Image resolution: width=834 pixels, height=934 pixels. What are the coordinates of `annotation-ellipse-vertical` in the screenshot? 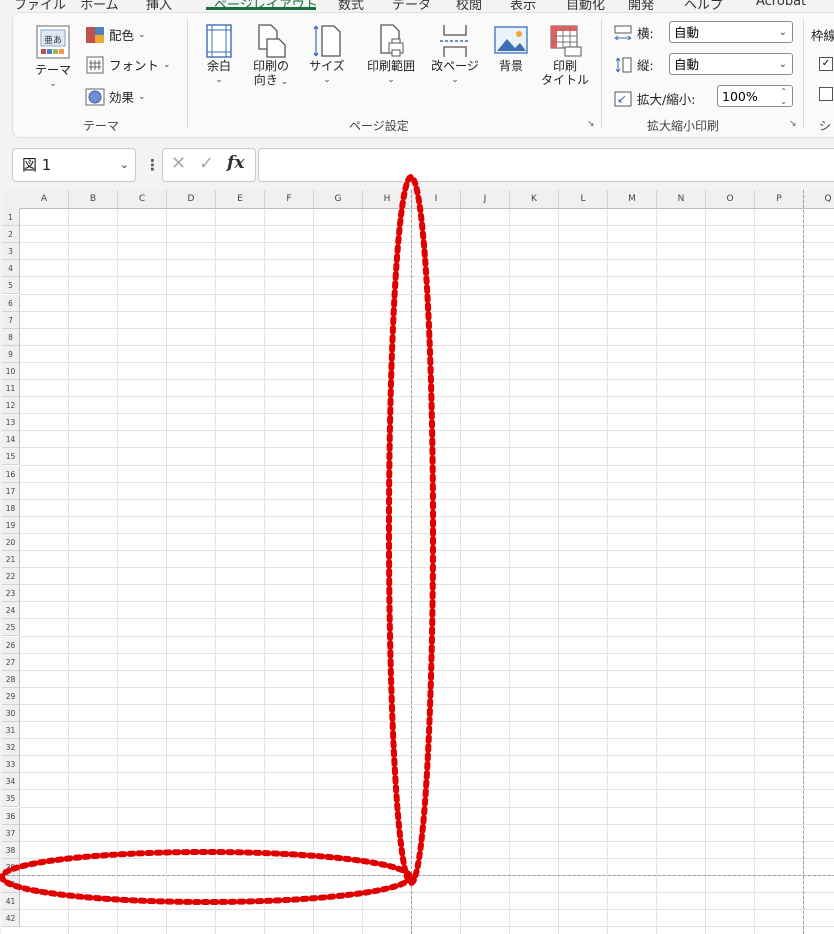 It's located at (411, 530).